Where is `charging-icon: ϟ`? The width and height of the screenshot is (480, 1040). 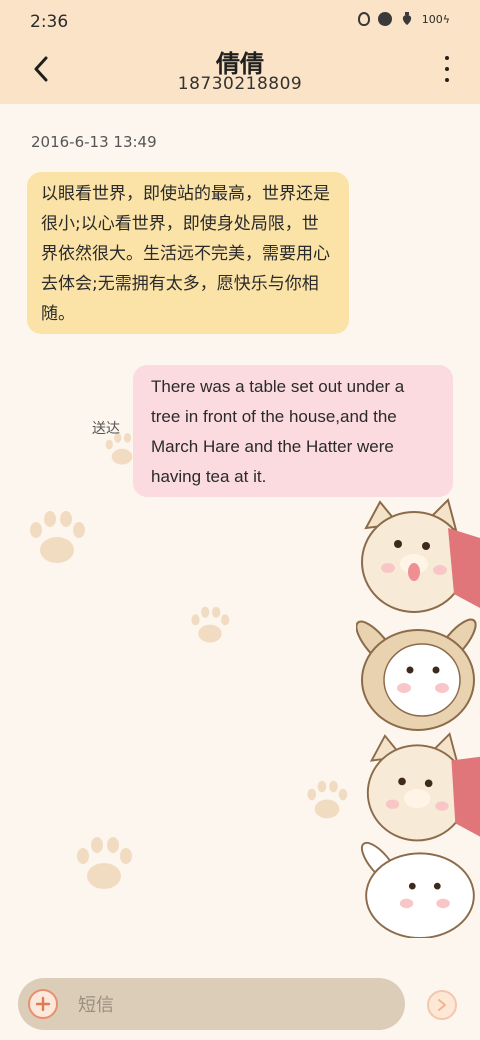
charging-icon: ϟ is located at coordinates (446, 19).